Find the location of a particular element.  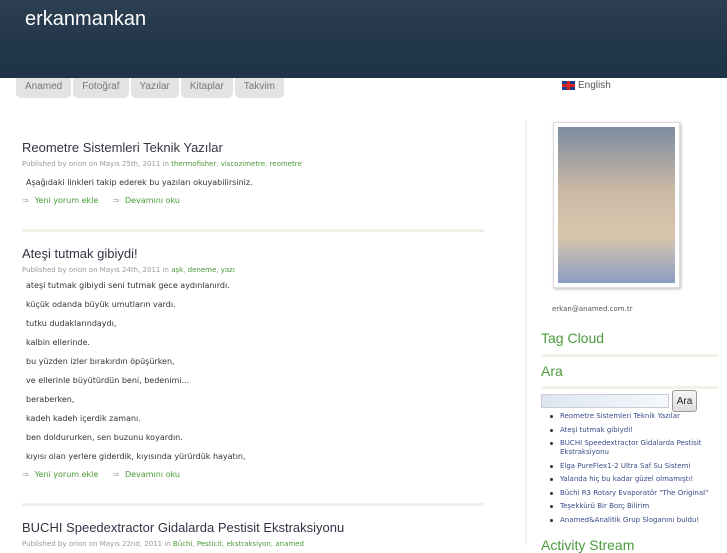

tag-link: Büchi is located at coordinates (182, 544).